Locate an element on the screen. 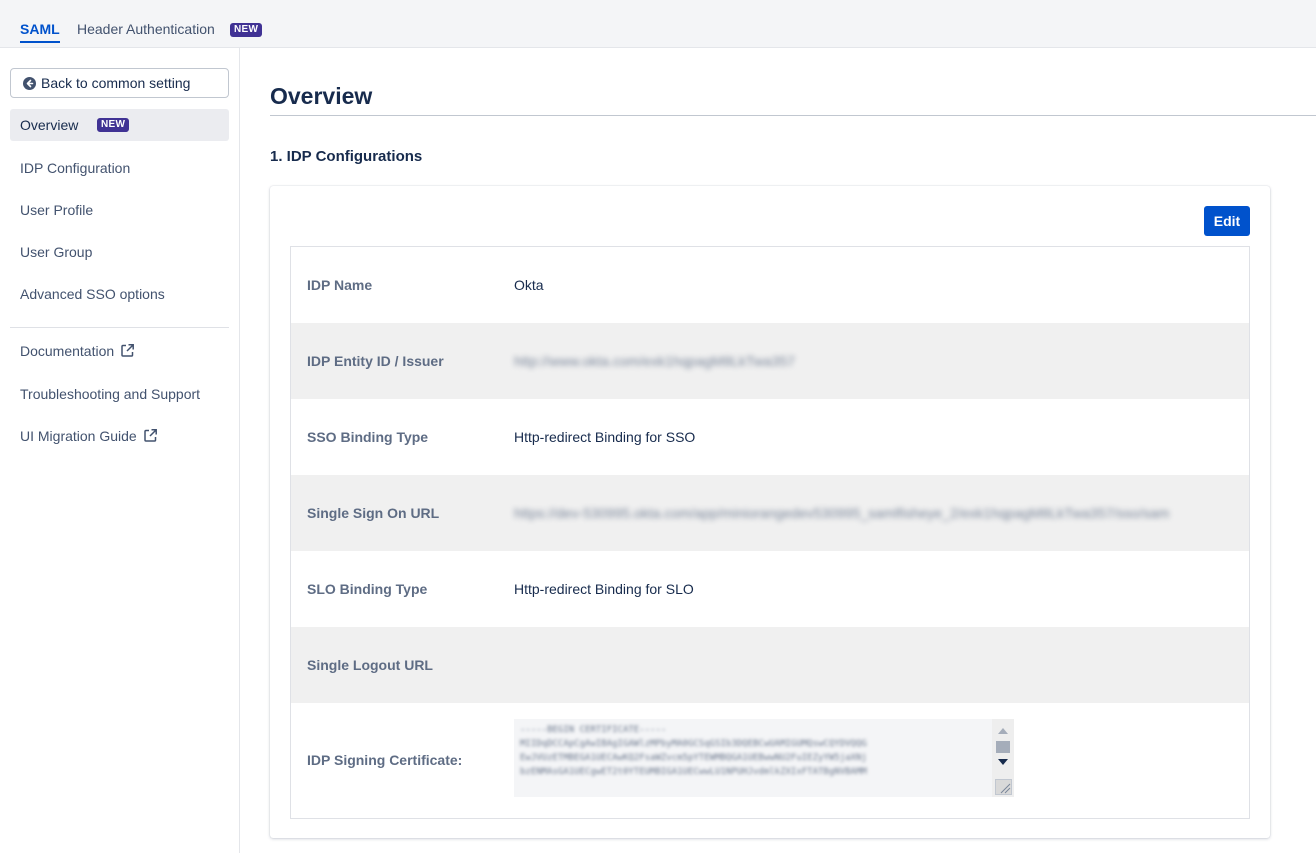  sidebar-item-user-profile: User Profile is located at coordinates (119, 210).